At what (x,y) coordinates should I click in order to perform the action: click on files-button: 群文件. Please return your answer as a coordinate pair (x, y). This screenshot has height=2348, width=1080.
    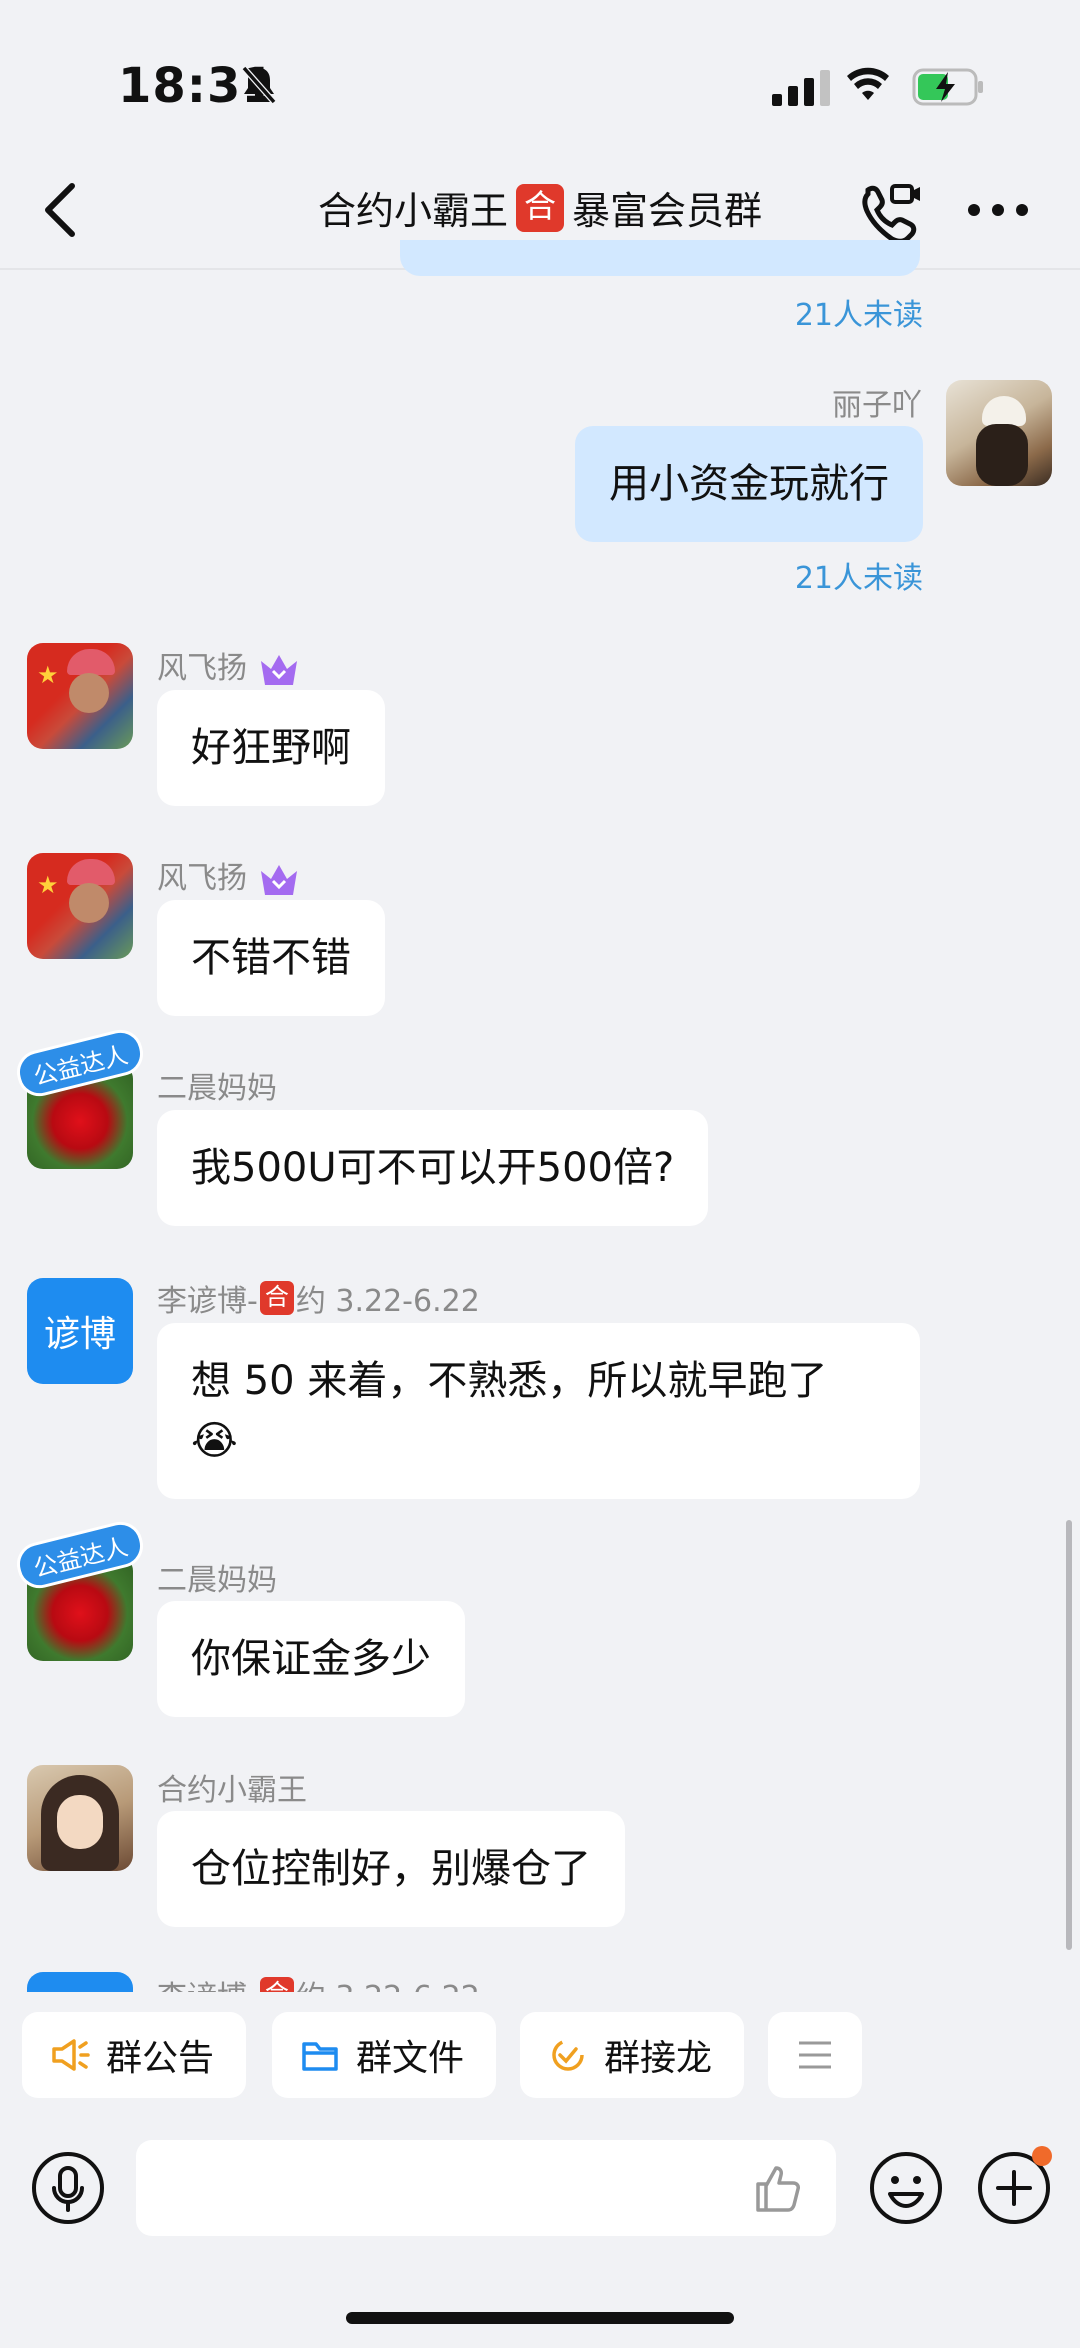
    Looking at the image, I should click on (384, 2055).